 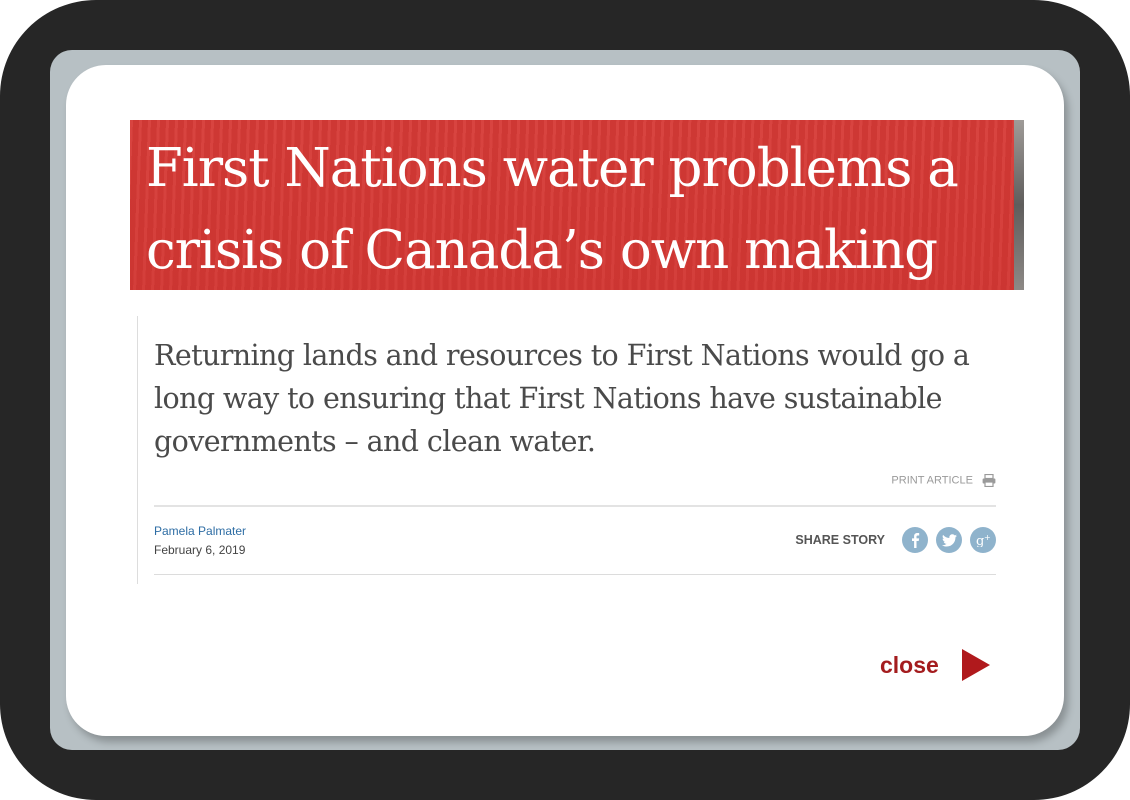 I want to click on close-button: close, so click(x=935, y=665).